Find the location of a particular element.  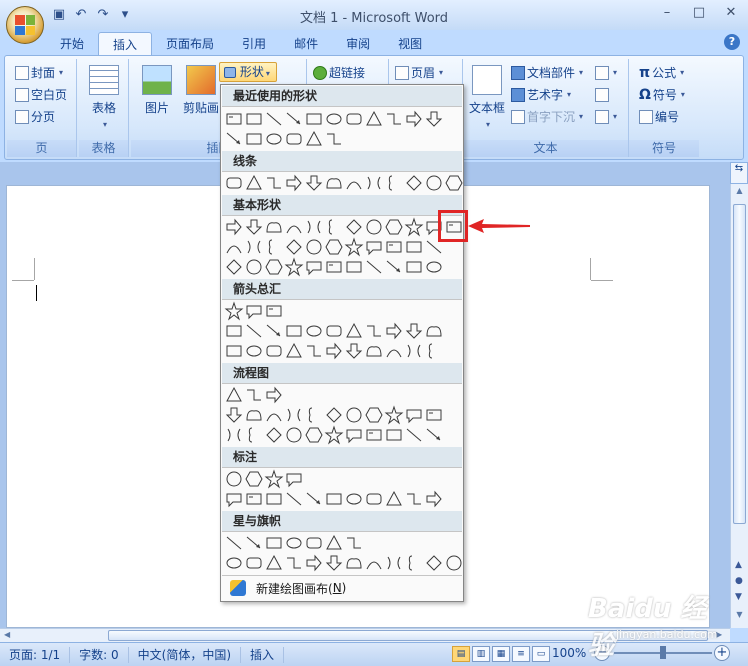

full-screen-reading-icon: ▥ is located at coordinates (481, 654).